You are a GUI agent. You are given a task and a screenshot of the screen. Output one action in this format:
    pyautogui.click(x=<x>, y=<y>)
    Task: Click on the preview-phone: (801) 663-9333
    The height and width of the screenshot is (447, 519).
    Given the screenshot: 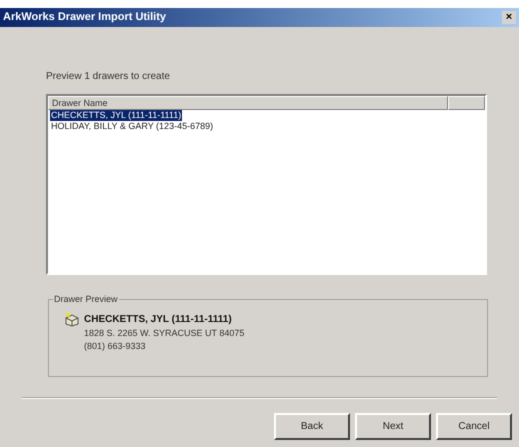 What is the action you would take?
    pyautogui.click(x=115, y=346)
    